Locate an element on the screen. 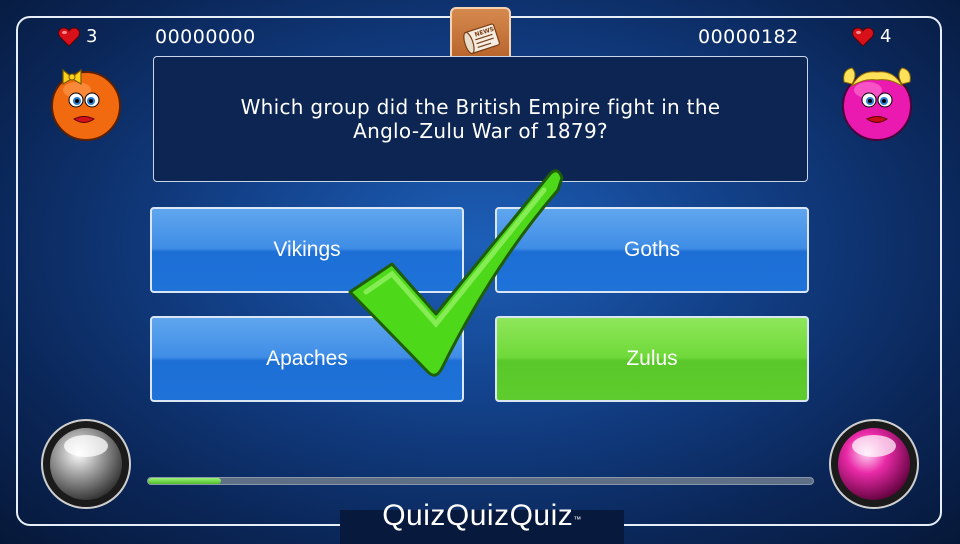 The height and width of the screenshot is (544, 960). player2-score: 00000182 is located at coordinates (748, 37).